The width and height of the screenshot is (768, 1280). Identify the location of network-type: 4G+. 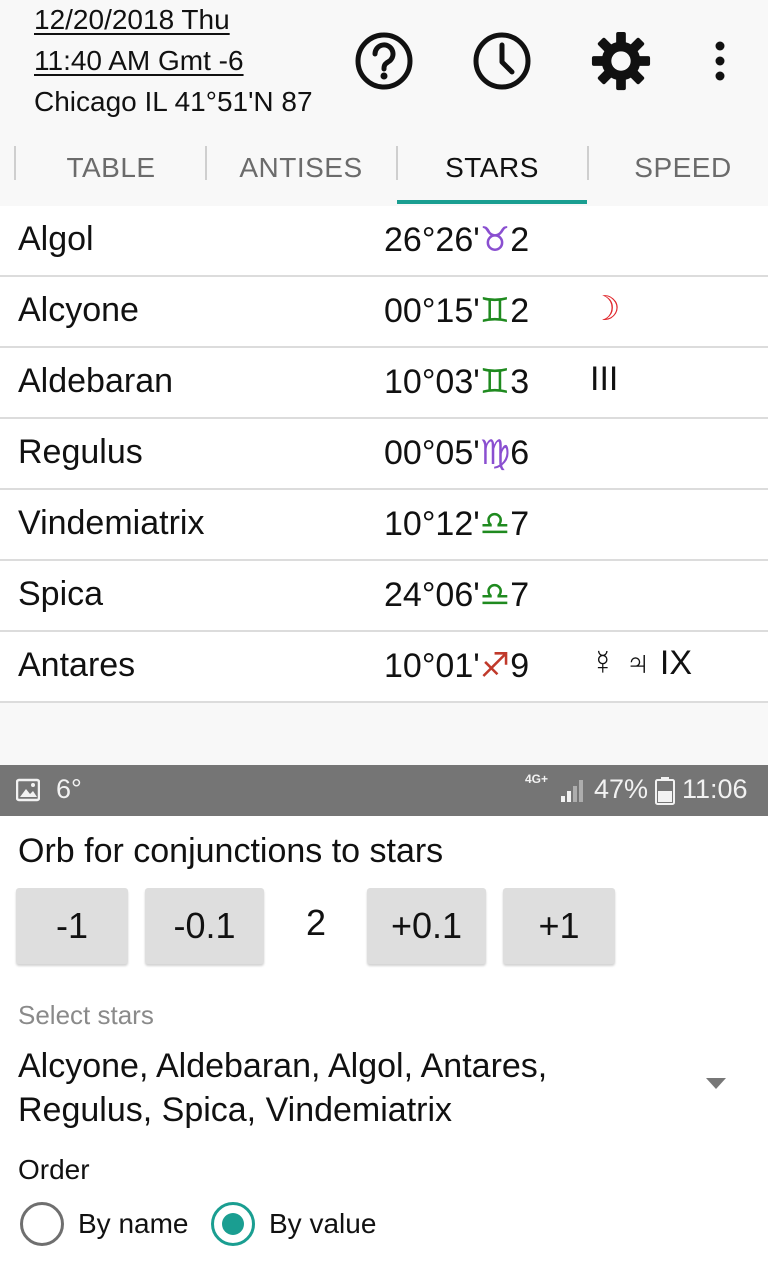
(537, 779).